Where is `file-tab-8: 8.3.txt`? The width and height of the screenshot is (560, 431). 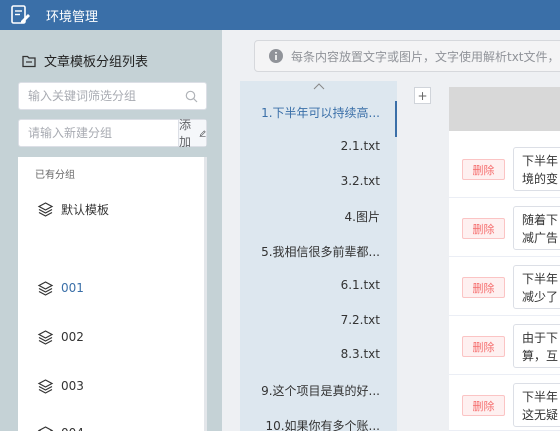
file-tab-8: 8.3.txt is located at coordinates (360, 354).